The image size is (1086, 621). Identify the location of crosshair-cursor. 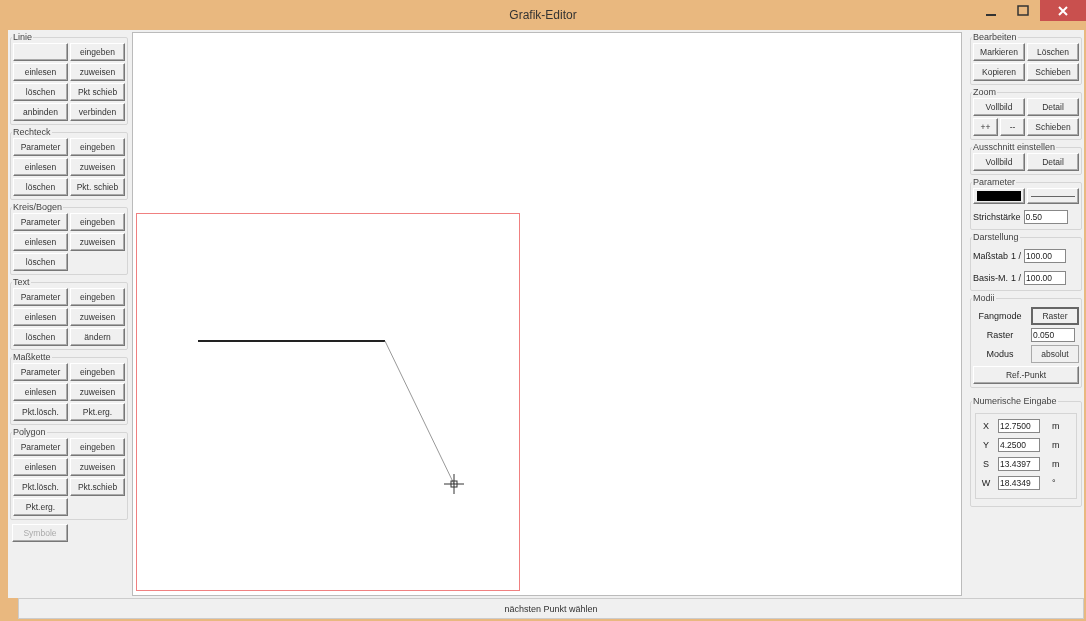
(454, 484).